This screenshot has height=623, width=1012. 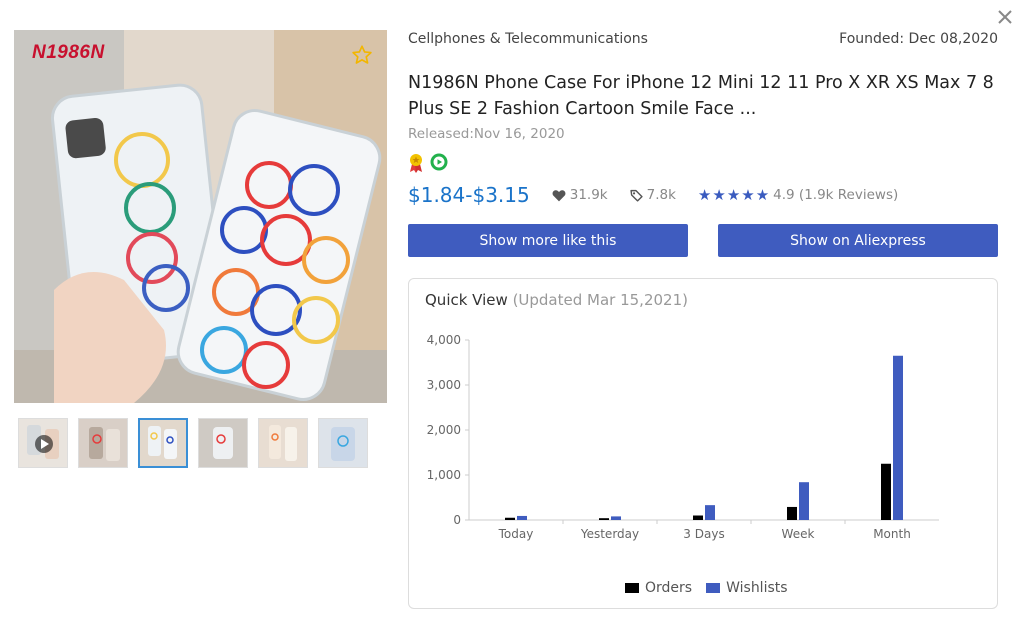 I want to click on award-ribbon-icon, so click(x=416, y=163).